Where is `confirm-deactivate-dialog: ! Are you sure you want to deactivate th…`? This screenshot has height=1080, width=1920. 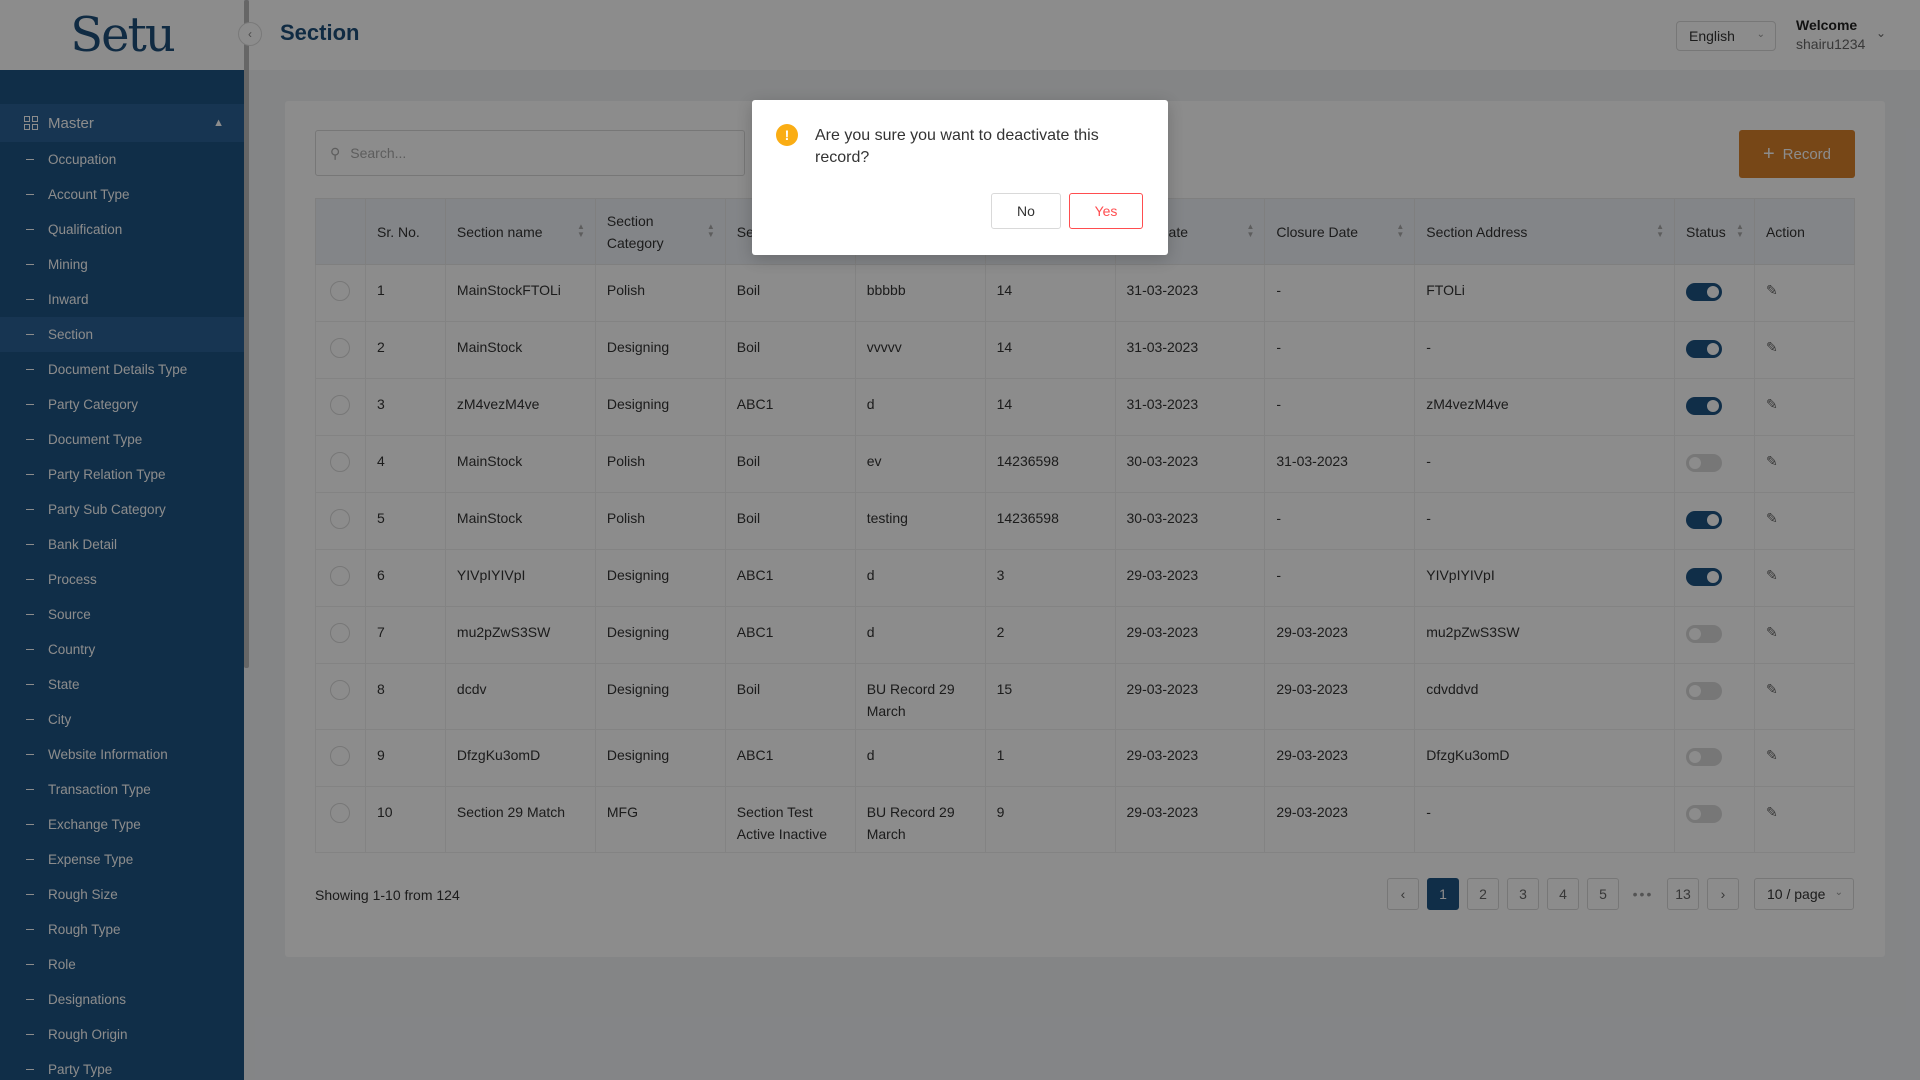
confirm-deactivate-dialog: ! Are you sure you want to deactivate th… is located at coordinates (960, 177).